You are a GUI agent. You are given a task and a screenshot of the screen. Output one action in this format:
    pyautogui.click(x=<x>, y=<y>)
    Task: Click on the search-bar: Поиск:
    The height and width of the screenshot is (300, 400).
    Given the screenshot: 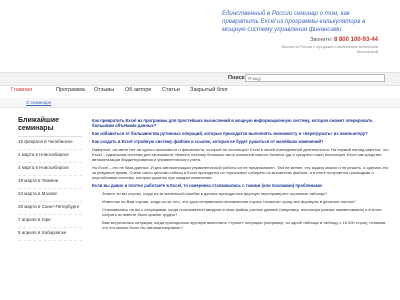 What is the action you would take?
    pyautogui.click(x=200, y=79)
    